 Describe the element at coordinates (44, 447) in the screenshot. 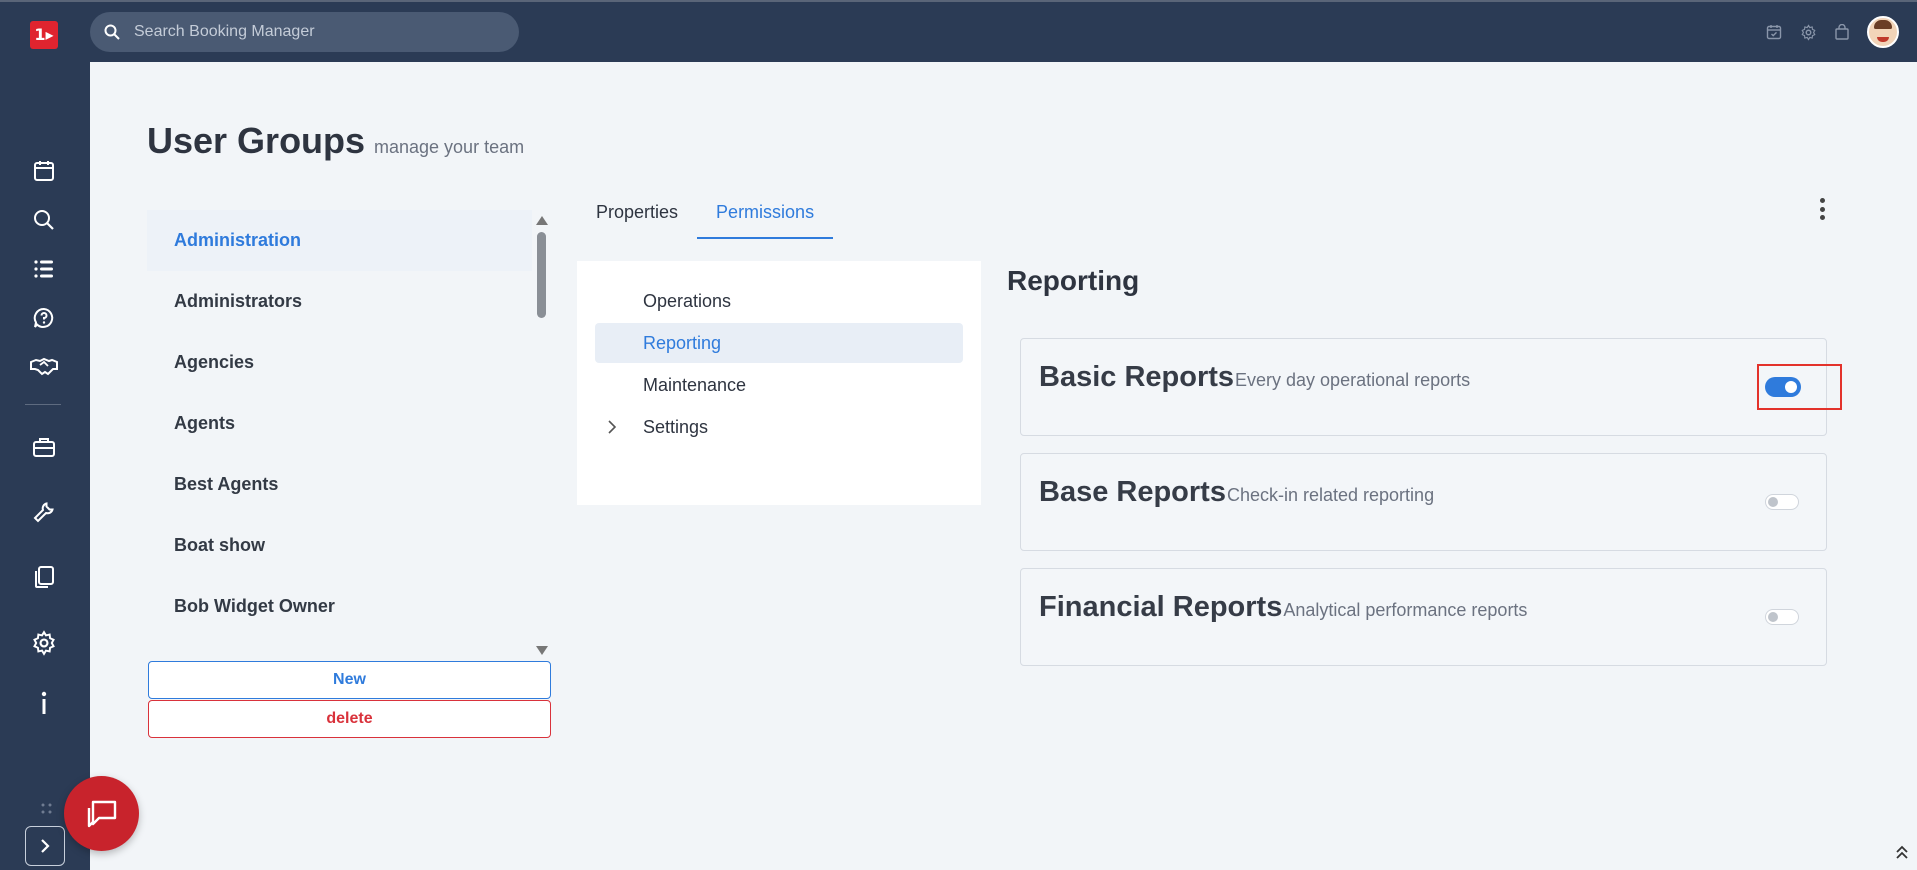

I see `briefcase-icon` at that location.